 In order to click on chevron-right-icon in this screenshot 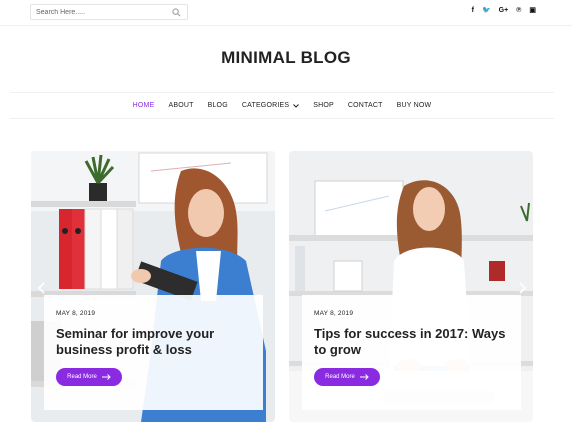, I will do `click(522, 288)`.